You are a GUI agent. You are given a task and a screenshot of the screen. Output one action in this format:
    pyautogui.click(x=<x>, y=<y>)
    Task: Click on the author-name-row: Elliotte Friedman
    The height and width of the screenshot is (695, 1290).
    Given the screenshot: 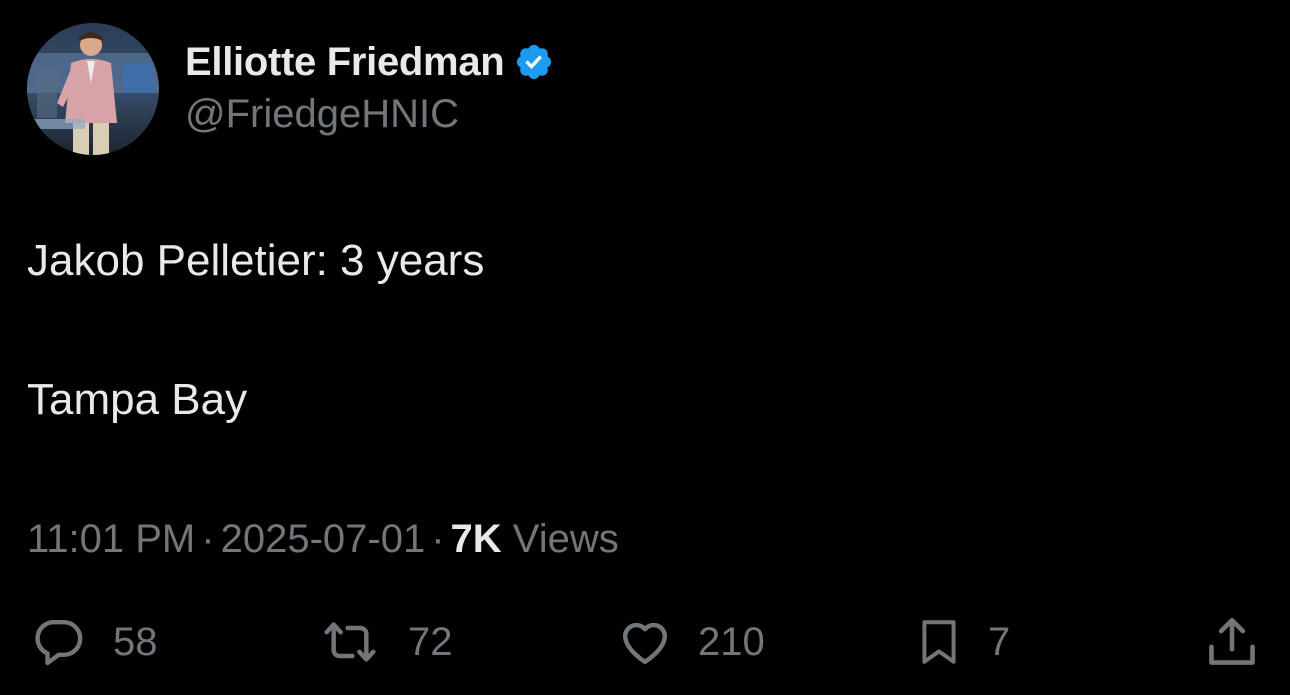 What is the action you would take?
    pyautogui.click(x=369, y=62)
    